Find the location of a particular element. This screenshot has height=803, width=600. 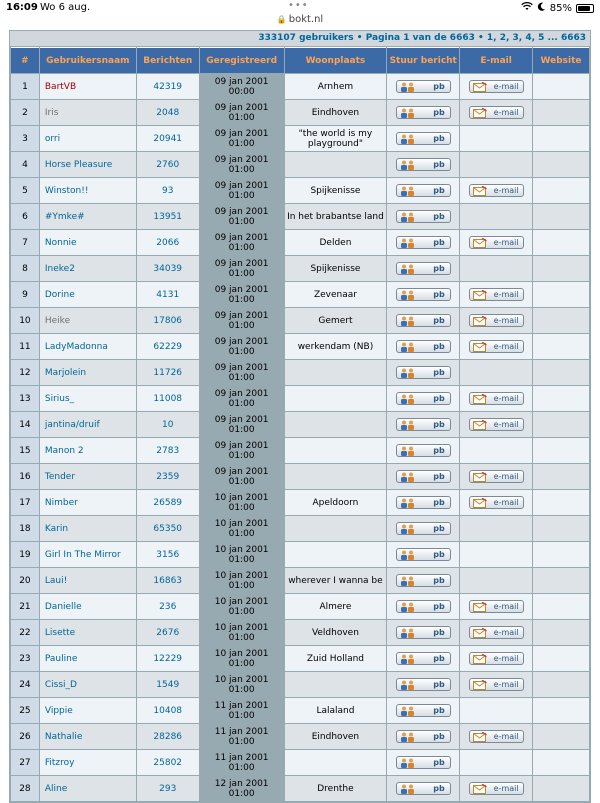

username-link: Dorine is located at coordinates (87, 294).